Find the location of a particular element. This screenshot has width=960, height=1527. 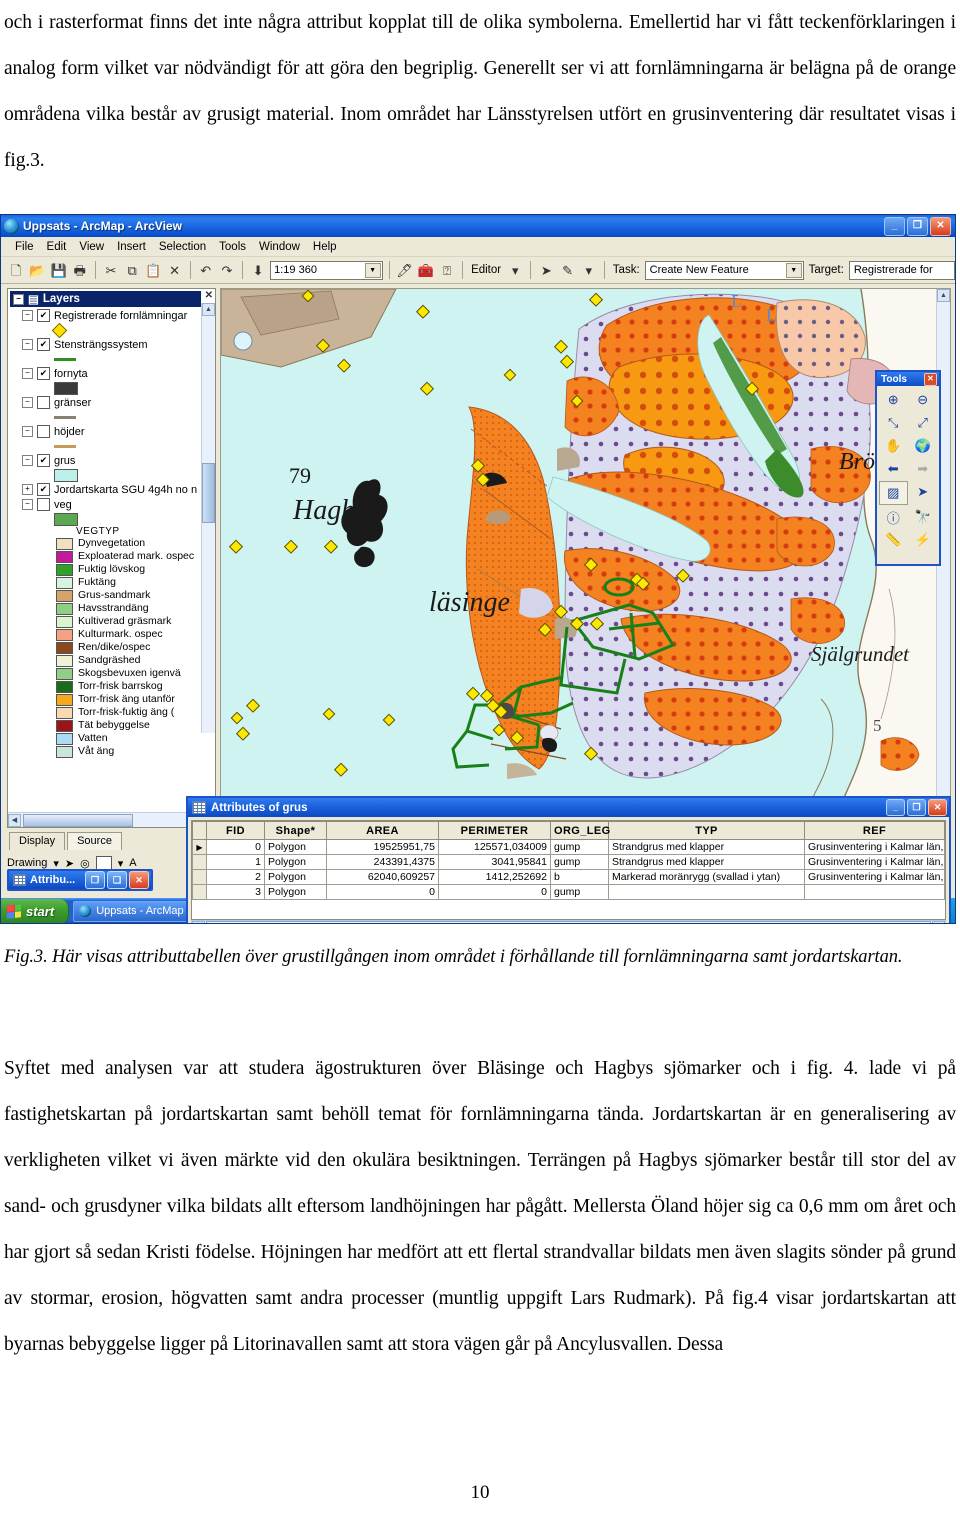

legend-item: Torr-frisk-fuktig äng ( is located at coordinates (111, 712).